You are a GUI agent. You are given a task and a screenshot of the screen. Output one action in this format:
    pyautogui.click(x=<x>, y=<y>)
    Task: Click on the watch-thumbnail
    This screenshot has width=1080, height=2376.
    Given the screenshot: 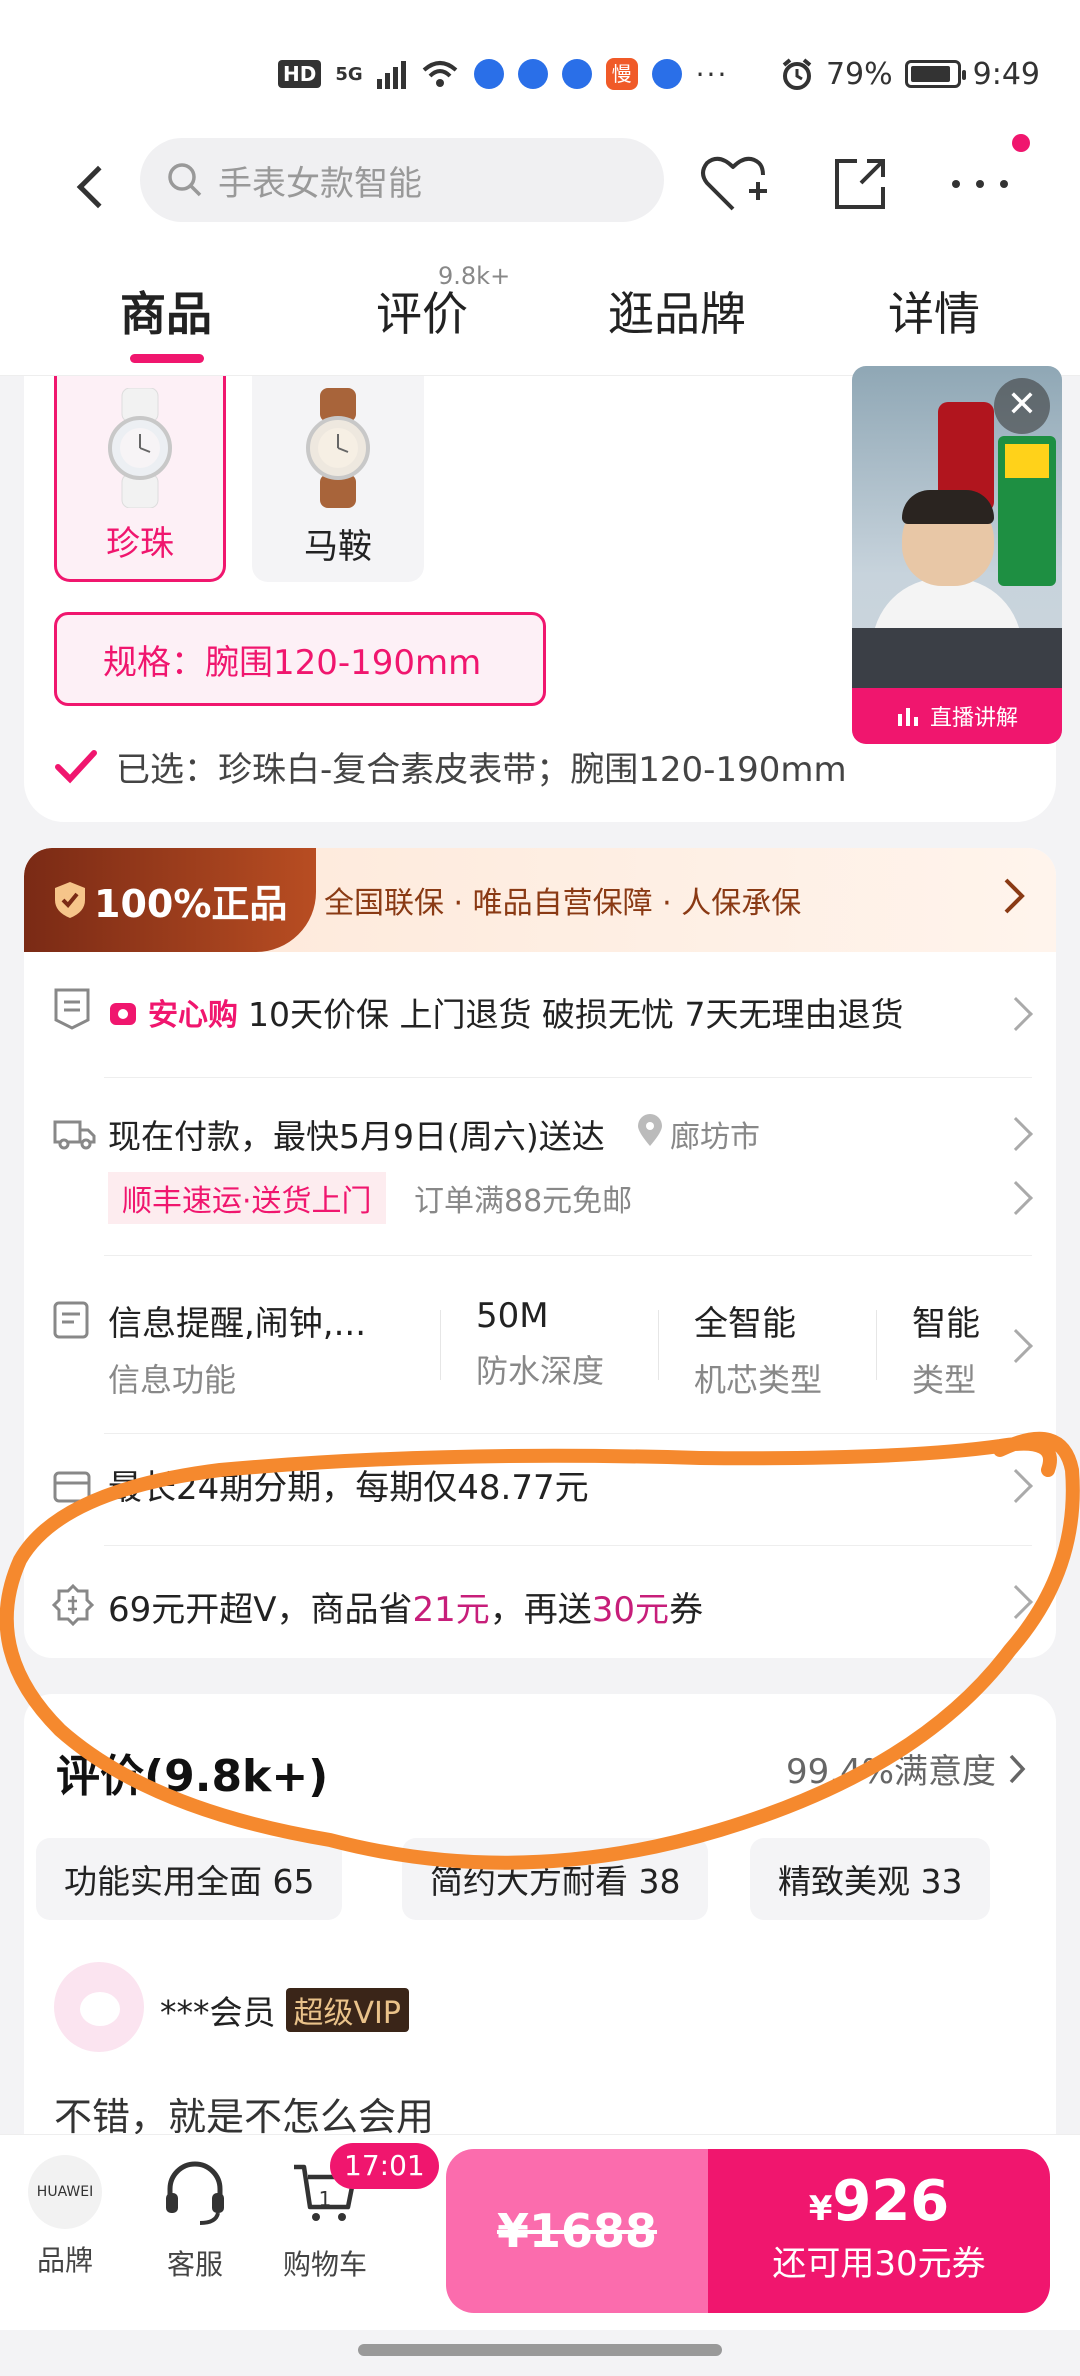 What is the action you would take?
    pyautogui.click(x=140, y=448)
    